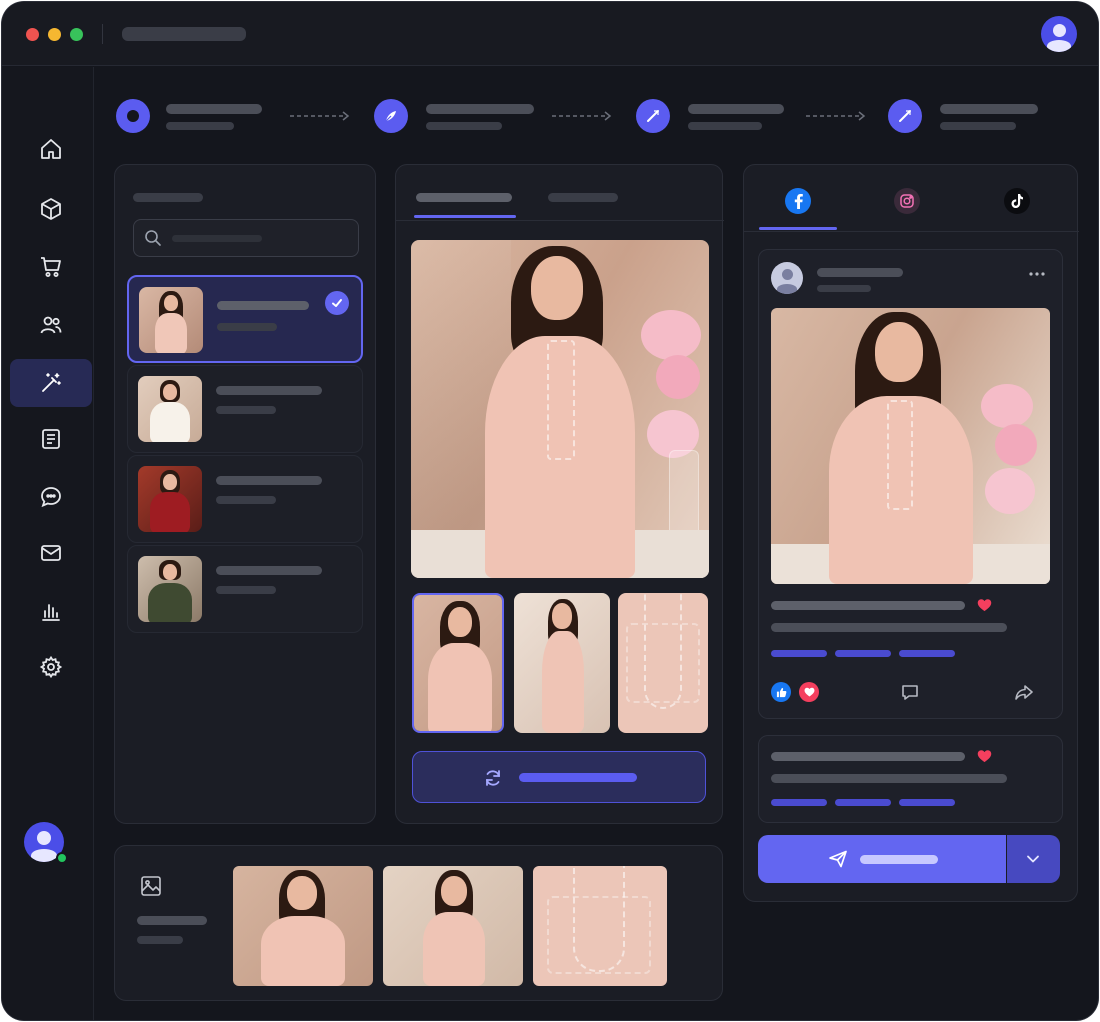 The width and height of the screenshot is (1100, 1022). Describe the element at coordinates (560, 409) in the screenshot. I see `main-generated-image` at that location.